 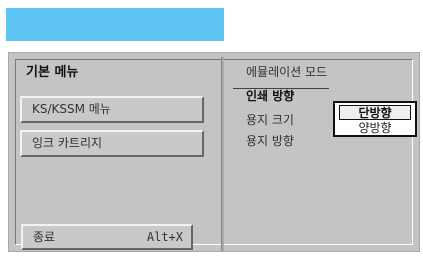 What do you see at coordinates (270, 140) in the screenshot?
I see `paper-direction-label: 용지 방향` at bounding box center [270, 140].